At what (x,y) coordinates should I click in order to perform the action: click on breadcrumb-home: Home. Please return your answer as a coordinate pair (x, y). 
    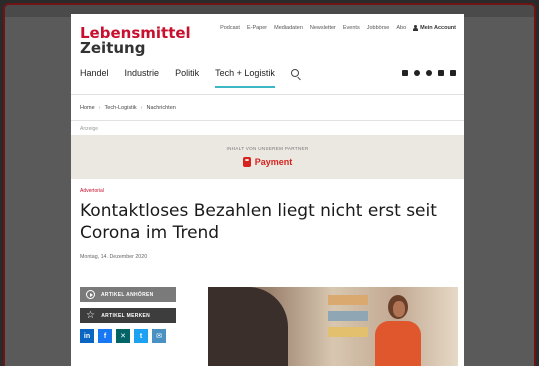
    Looking at the image, I should click on (87, 108).